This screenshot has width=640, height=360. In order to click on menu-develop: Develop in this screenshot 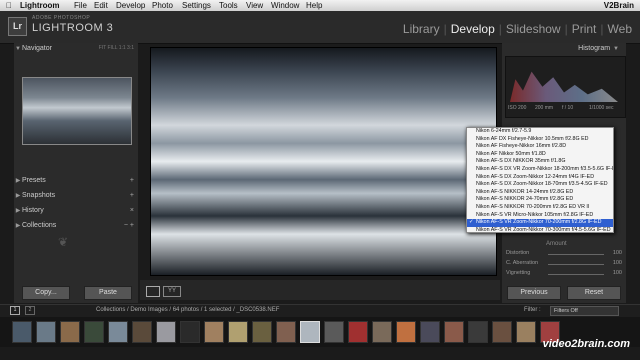, I will do `click(130, 5)`.